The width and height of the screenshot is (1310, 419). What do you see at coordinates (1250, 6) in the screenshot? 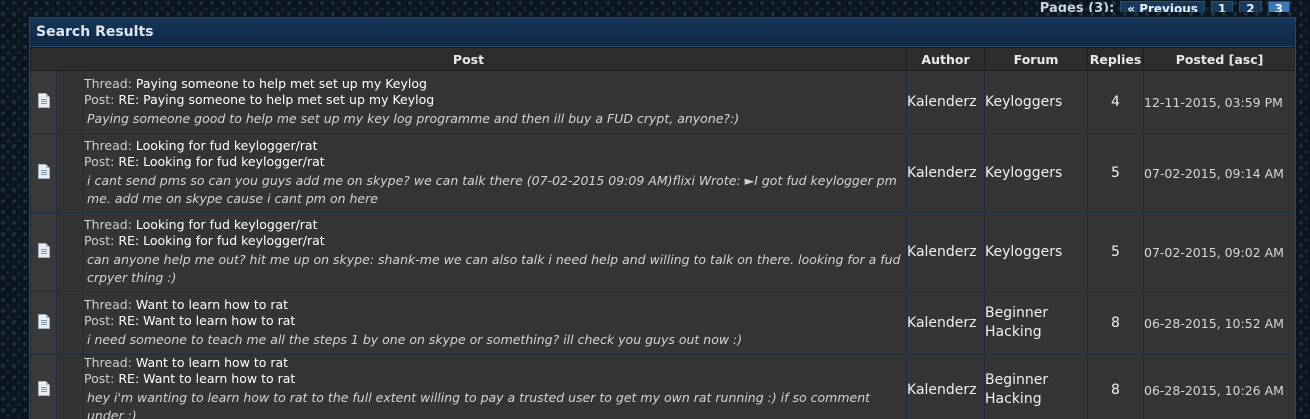
I see `page-2-button: 2` at bounding box center [1250, 6].